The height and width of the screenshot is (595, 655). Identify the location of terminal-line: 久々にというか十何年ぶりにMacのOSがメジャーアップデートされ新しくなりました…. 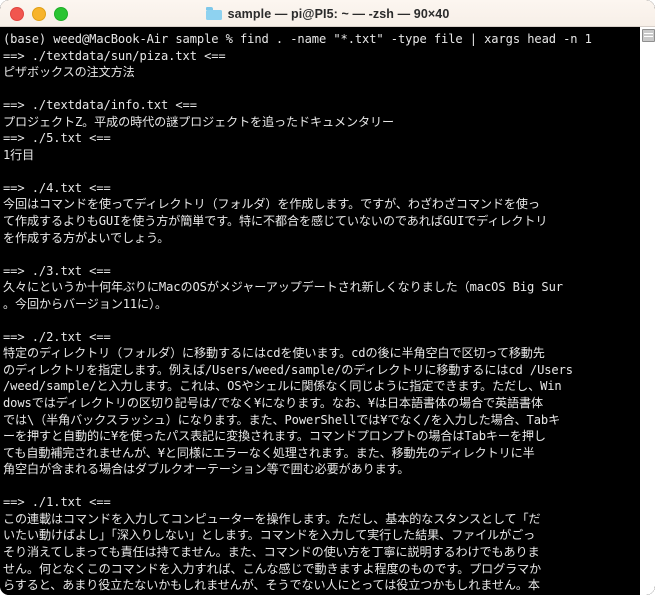
(283, 287).